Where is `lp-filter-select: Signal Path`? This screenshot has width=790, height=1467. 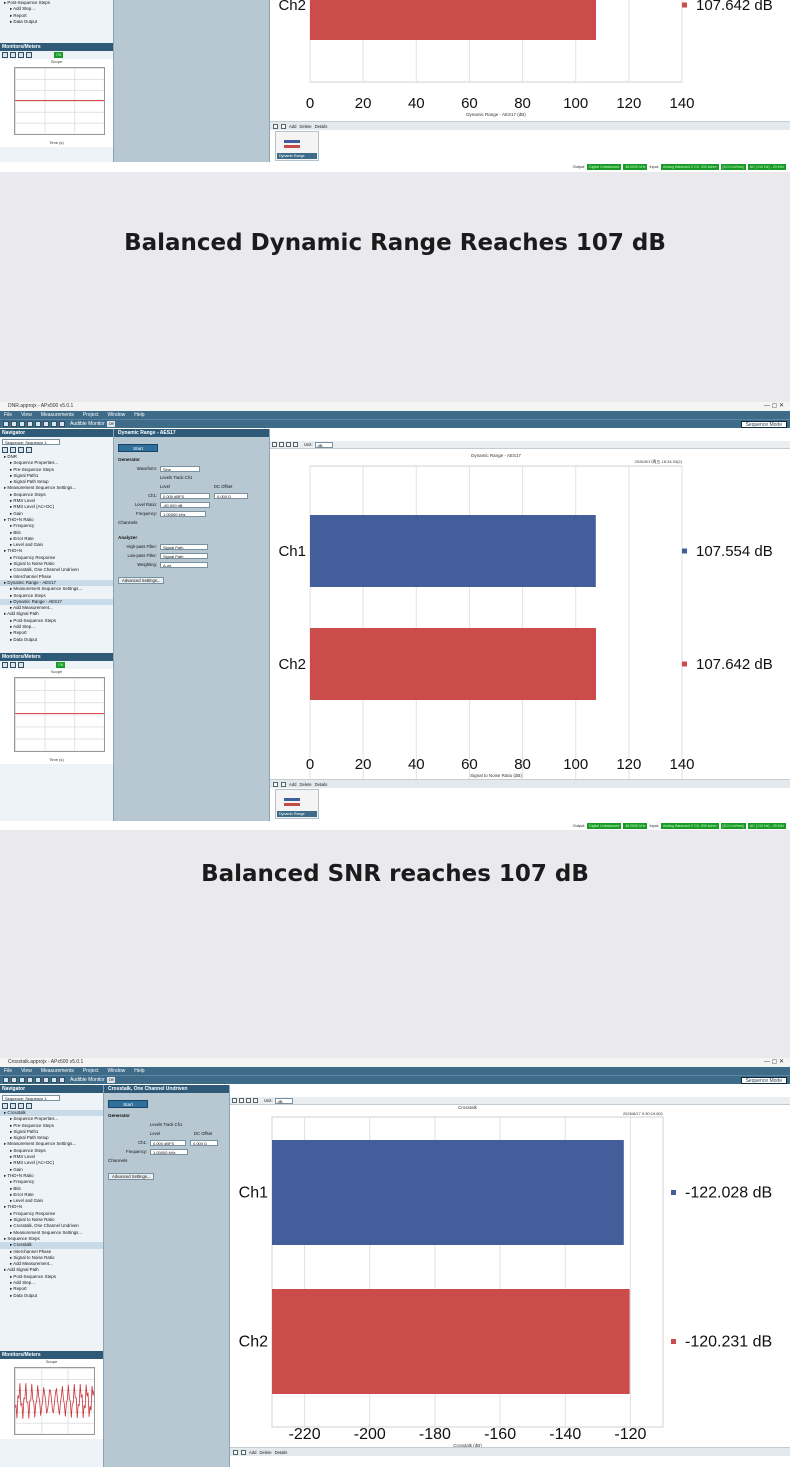
lp-filter-select: Signal Path is located at coordinates (184, 555).